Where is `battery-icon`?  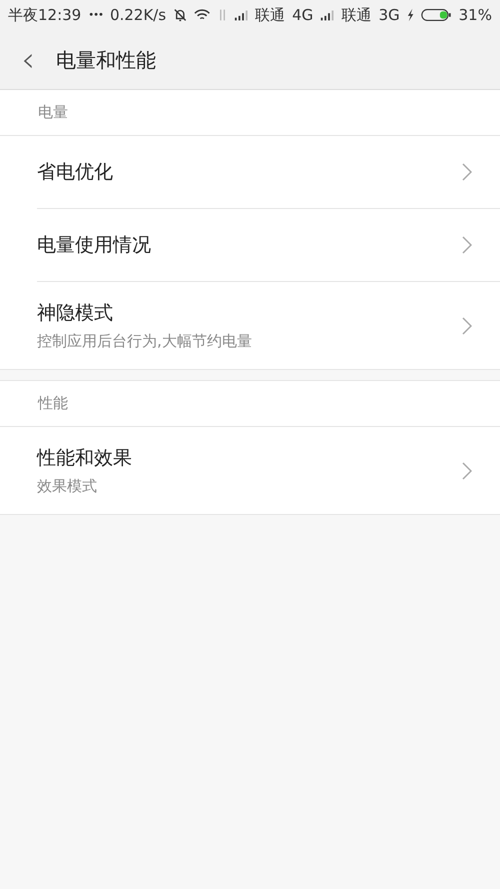 battery-icon is located at coordinates (436, 15).